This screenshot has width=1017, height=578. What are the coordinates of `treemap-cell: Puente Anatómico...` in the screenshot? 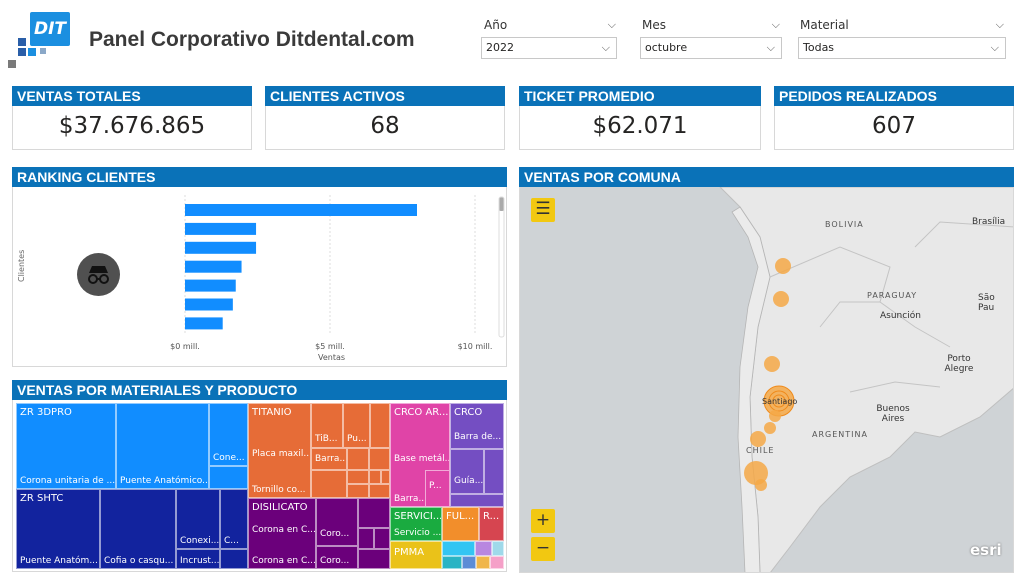 It's located at (162, 446).